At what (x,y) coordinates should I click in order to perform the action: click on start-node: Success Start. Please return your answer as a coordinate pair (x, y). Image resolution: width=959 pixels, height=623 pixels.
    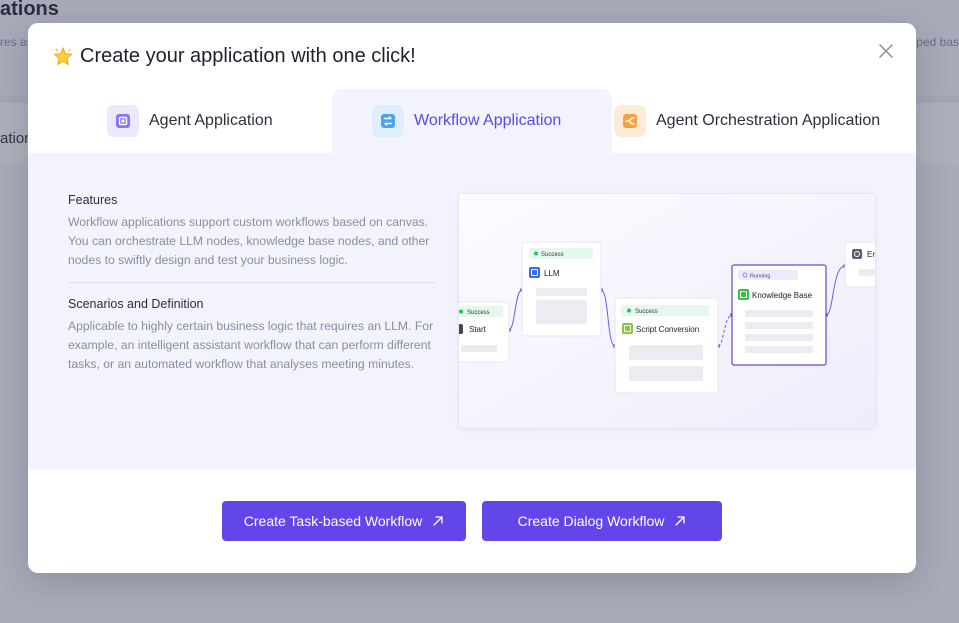
    Looking at the image, I should click on (484, 332).